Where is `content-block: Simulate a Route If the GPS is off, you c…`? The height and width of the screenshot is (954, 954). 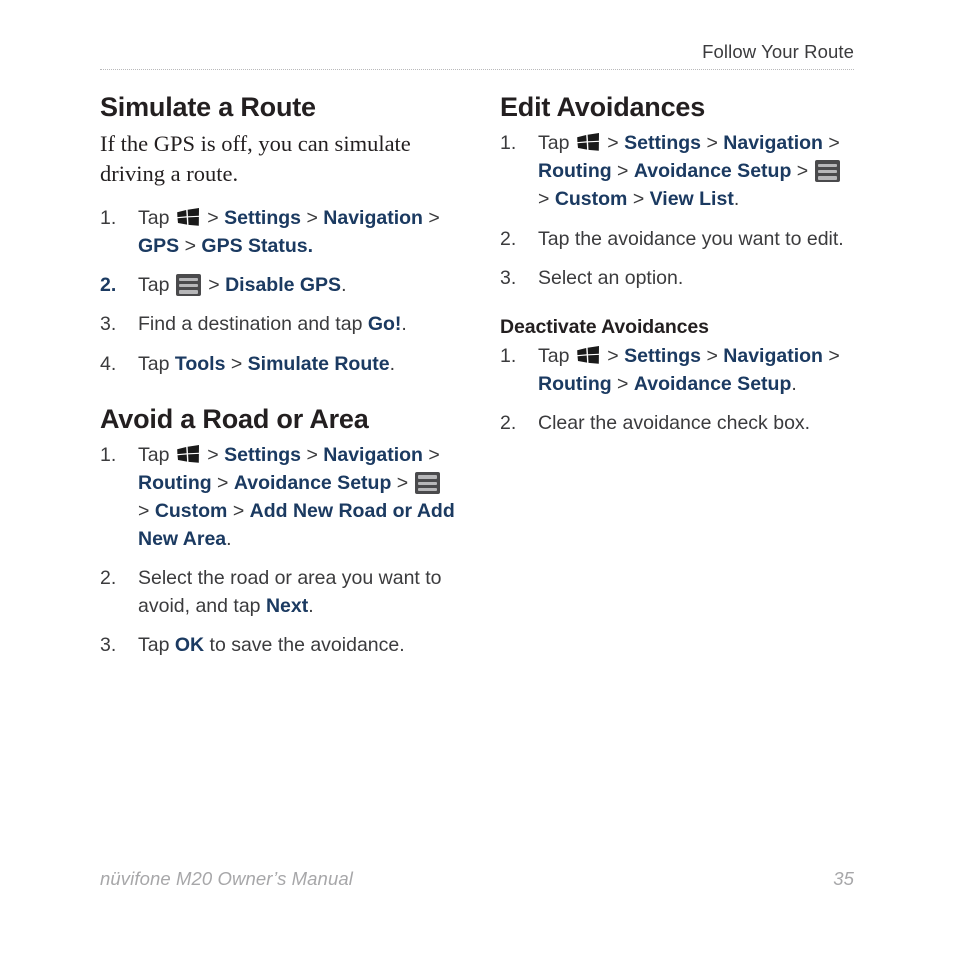
content-block: Simulate a Route If the GPS is off, you c… is located at coordinates (278, 235).